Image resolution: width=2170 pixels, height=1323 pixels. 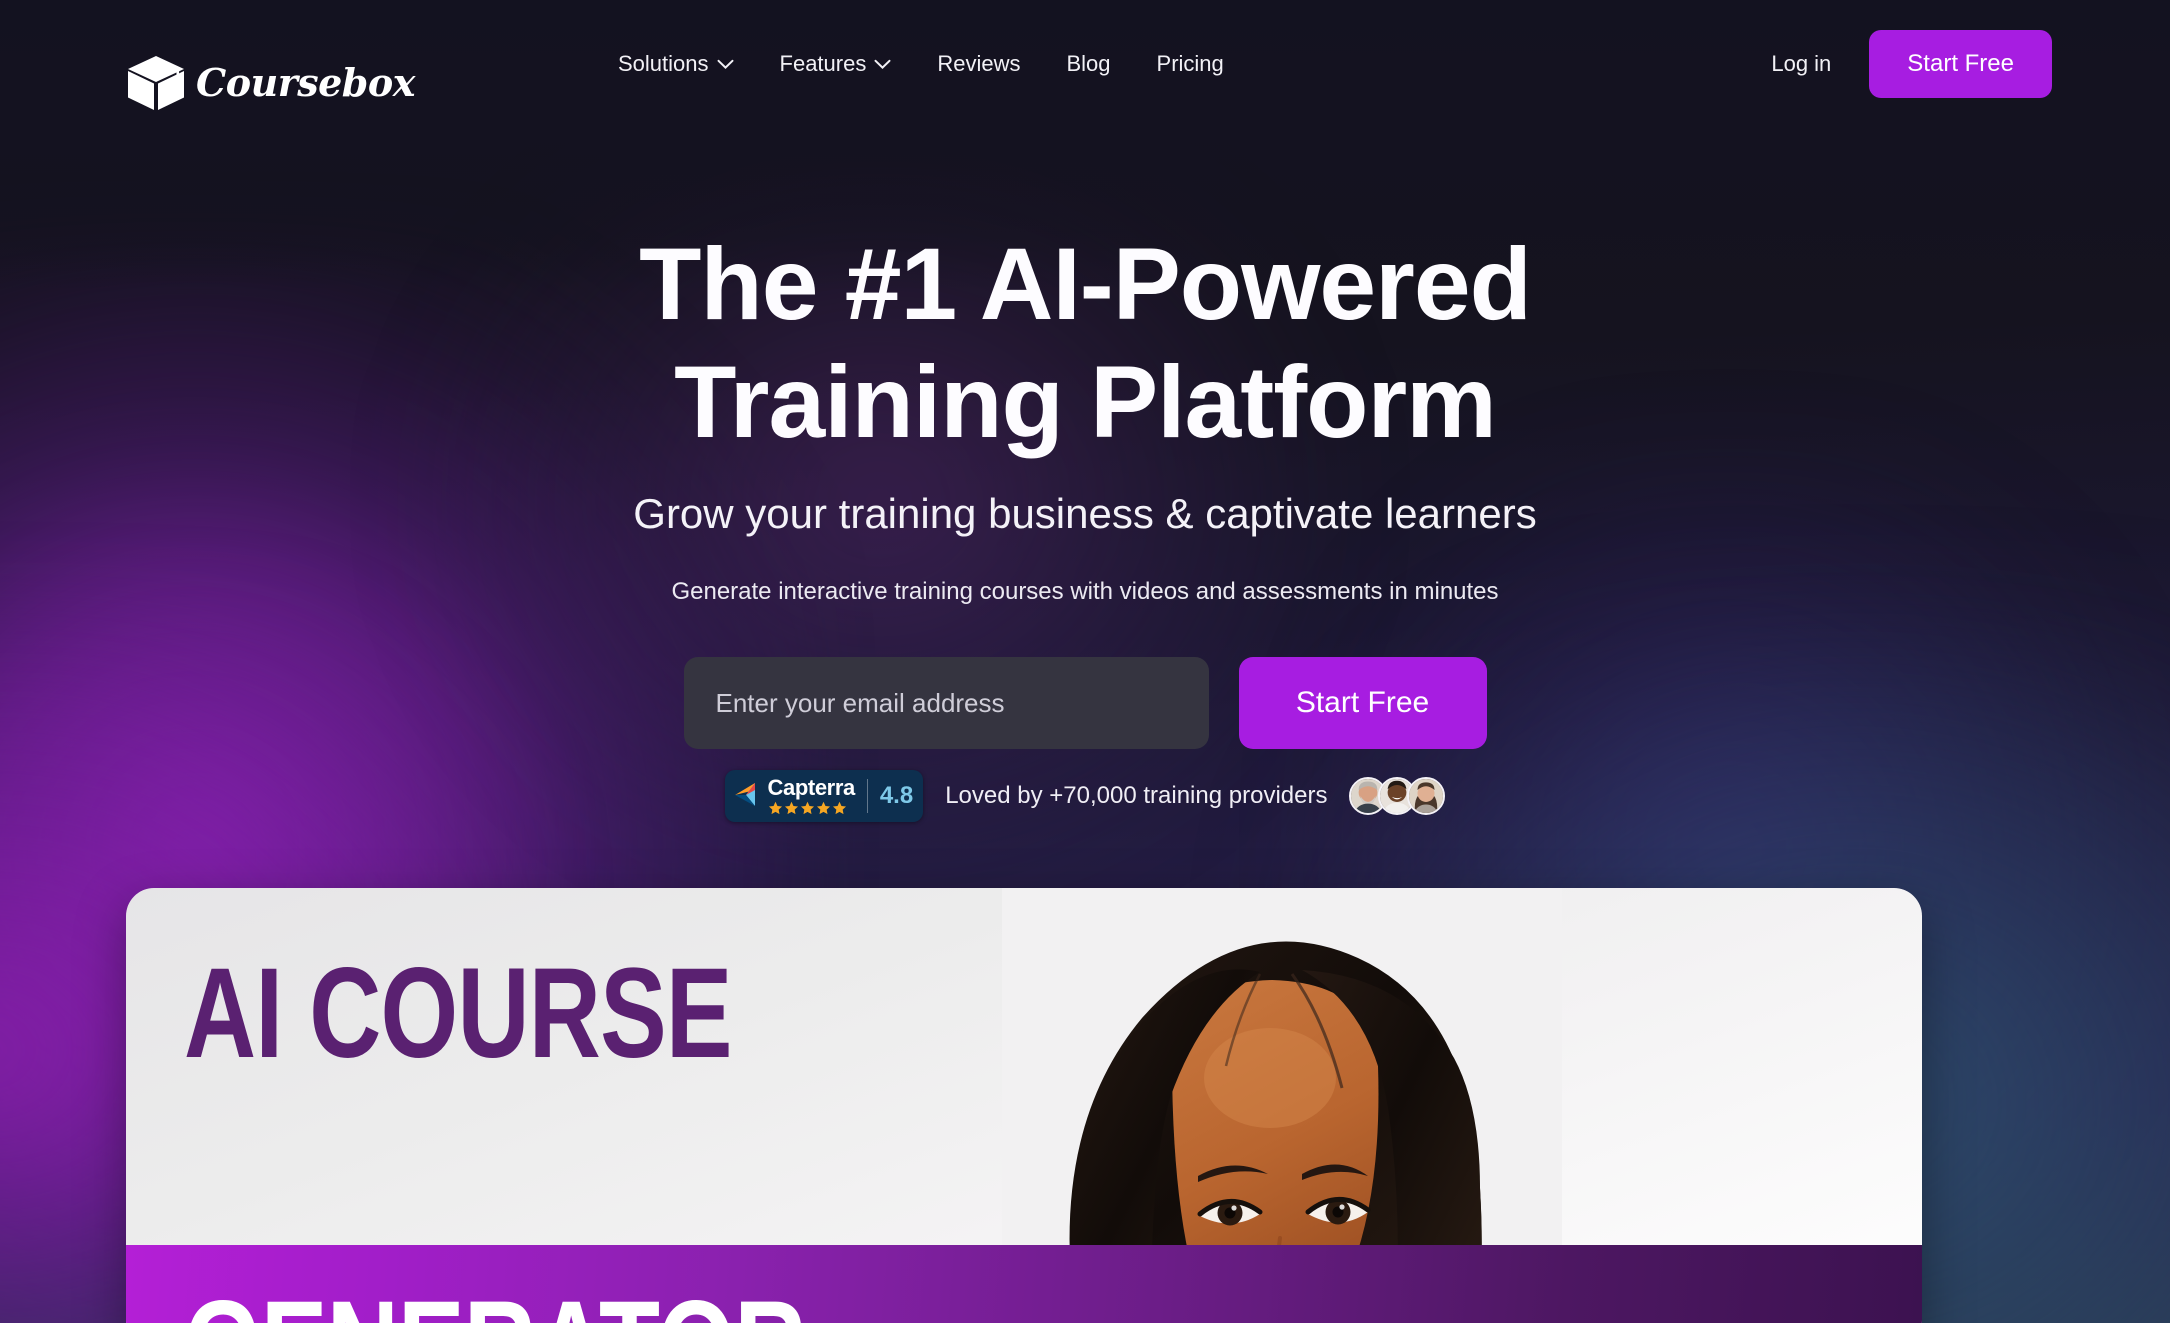 What do you see at coordinates (823, 63) in the screenshot?
I see `nav-label: Features` at bounding box center [823, 63].